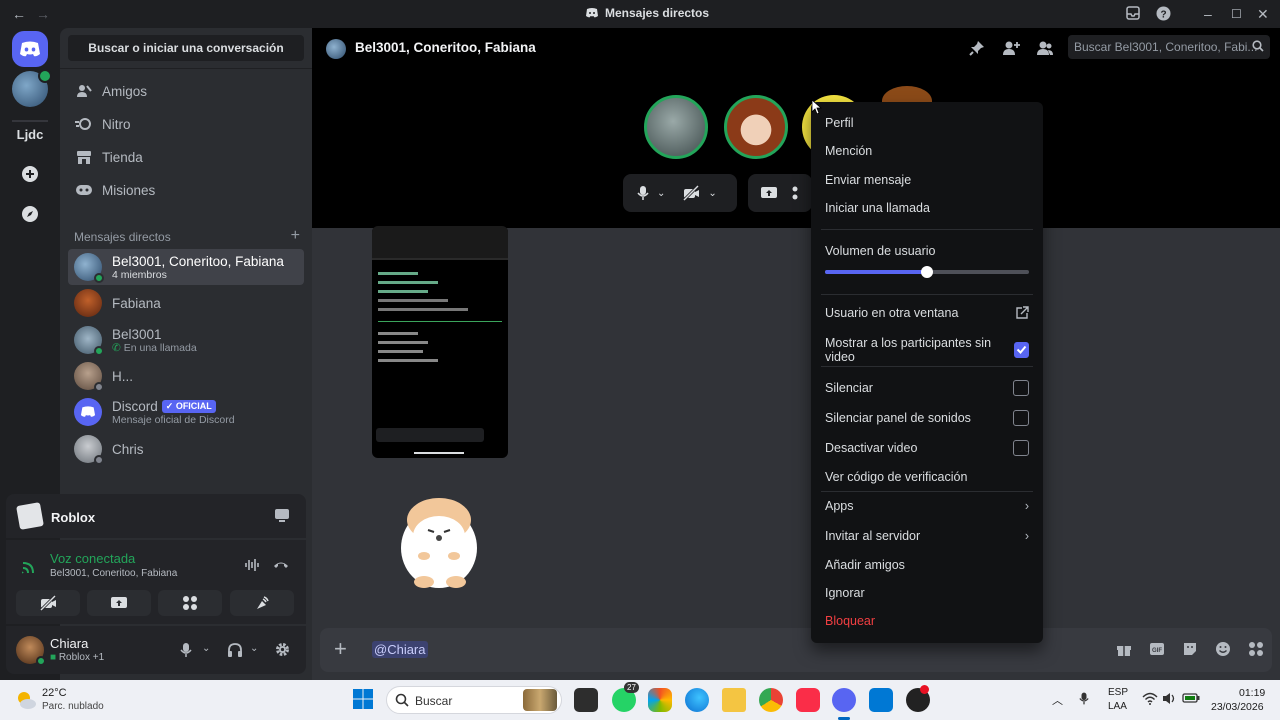 Image resolution: width=1280 pixels, height=720 pixels. Describe the element at coordinates (918, 698) in the screenshot. I see `recording-app-icon` at that location.